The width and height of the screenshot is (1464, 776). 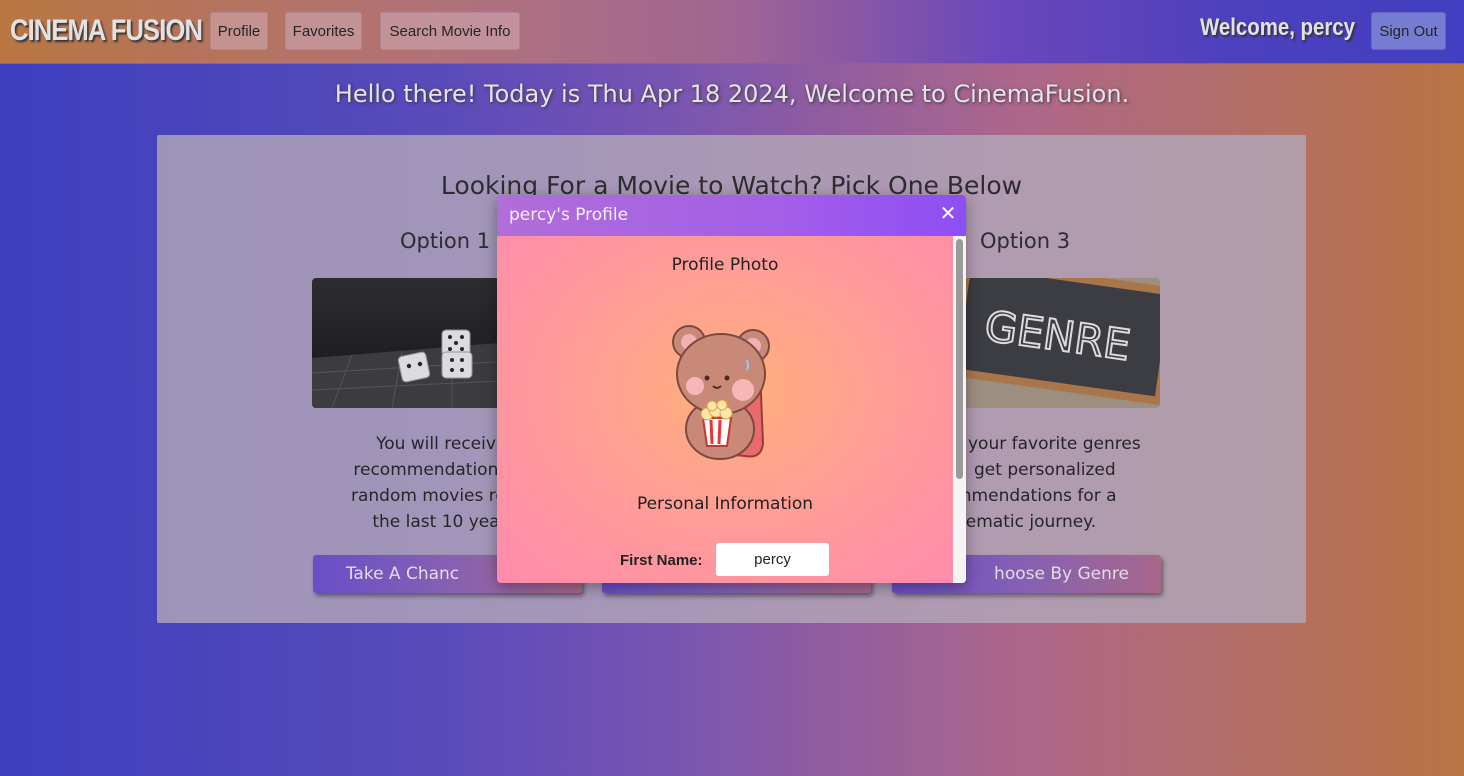 What do you see at coordinates (725, 389) in the screenshot?
I see `bear-popcorn-avatar-icon` at bounding box center [725, 389].